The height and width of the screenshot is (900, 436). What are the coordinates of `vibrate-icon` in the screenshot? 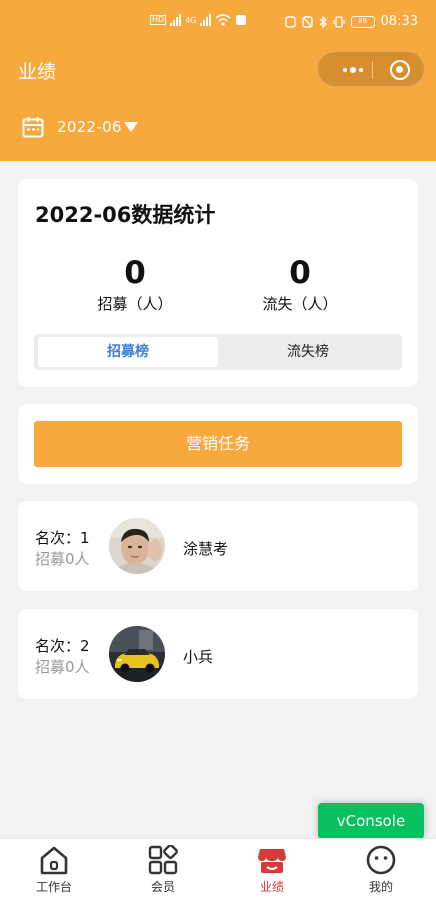 It's located at (338, 21).